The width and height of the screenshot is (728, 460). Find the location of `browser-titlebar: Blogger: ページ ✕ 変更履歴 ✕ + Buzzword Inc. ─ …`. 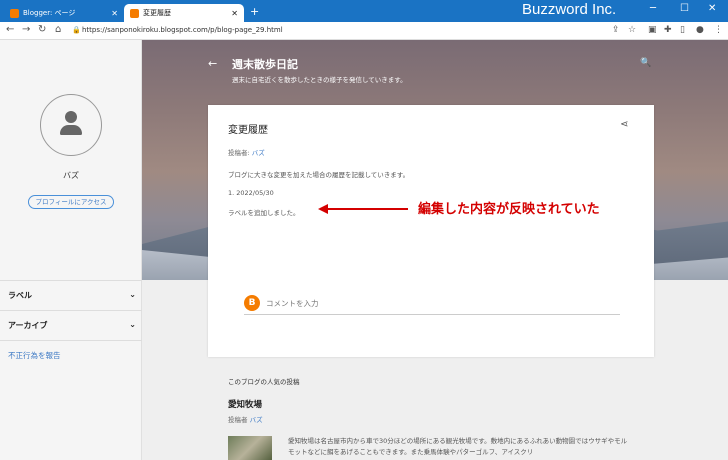

browser-titlebar: Blogger: ページ ✕ 変更履歴 ✕ + Buzzword Inc. ─ … is located at coordinates (364, 11).